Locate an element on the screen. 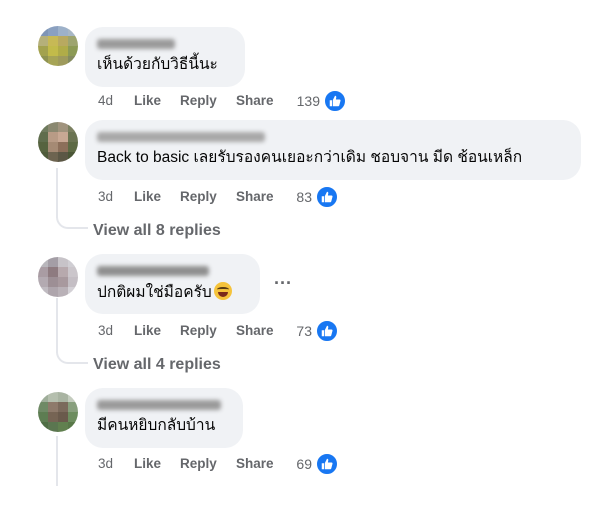 The width and height of the screenshot is (612, 511). comment-text: ปกติผมใช่มือครับ is located at coordinates (172, 292).